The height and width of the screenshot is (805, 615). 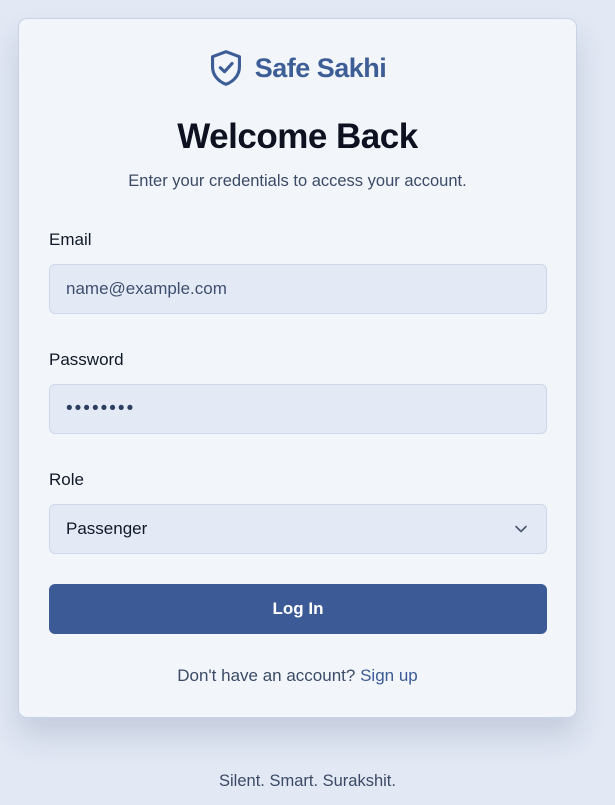 What do you see at coordinates (86, 359) in the screenshot?
I see `password-label: Password` at bounding box center [86, 359].